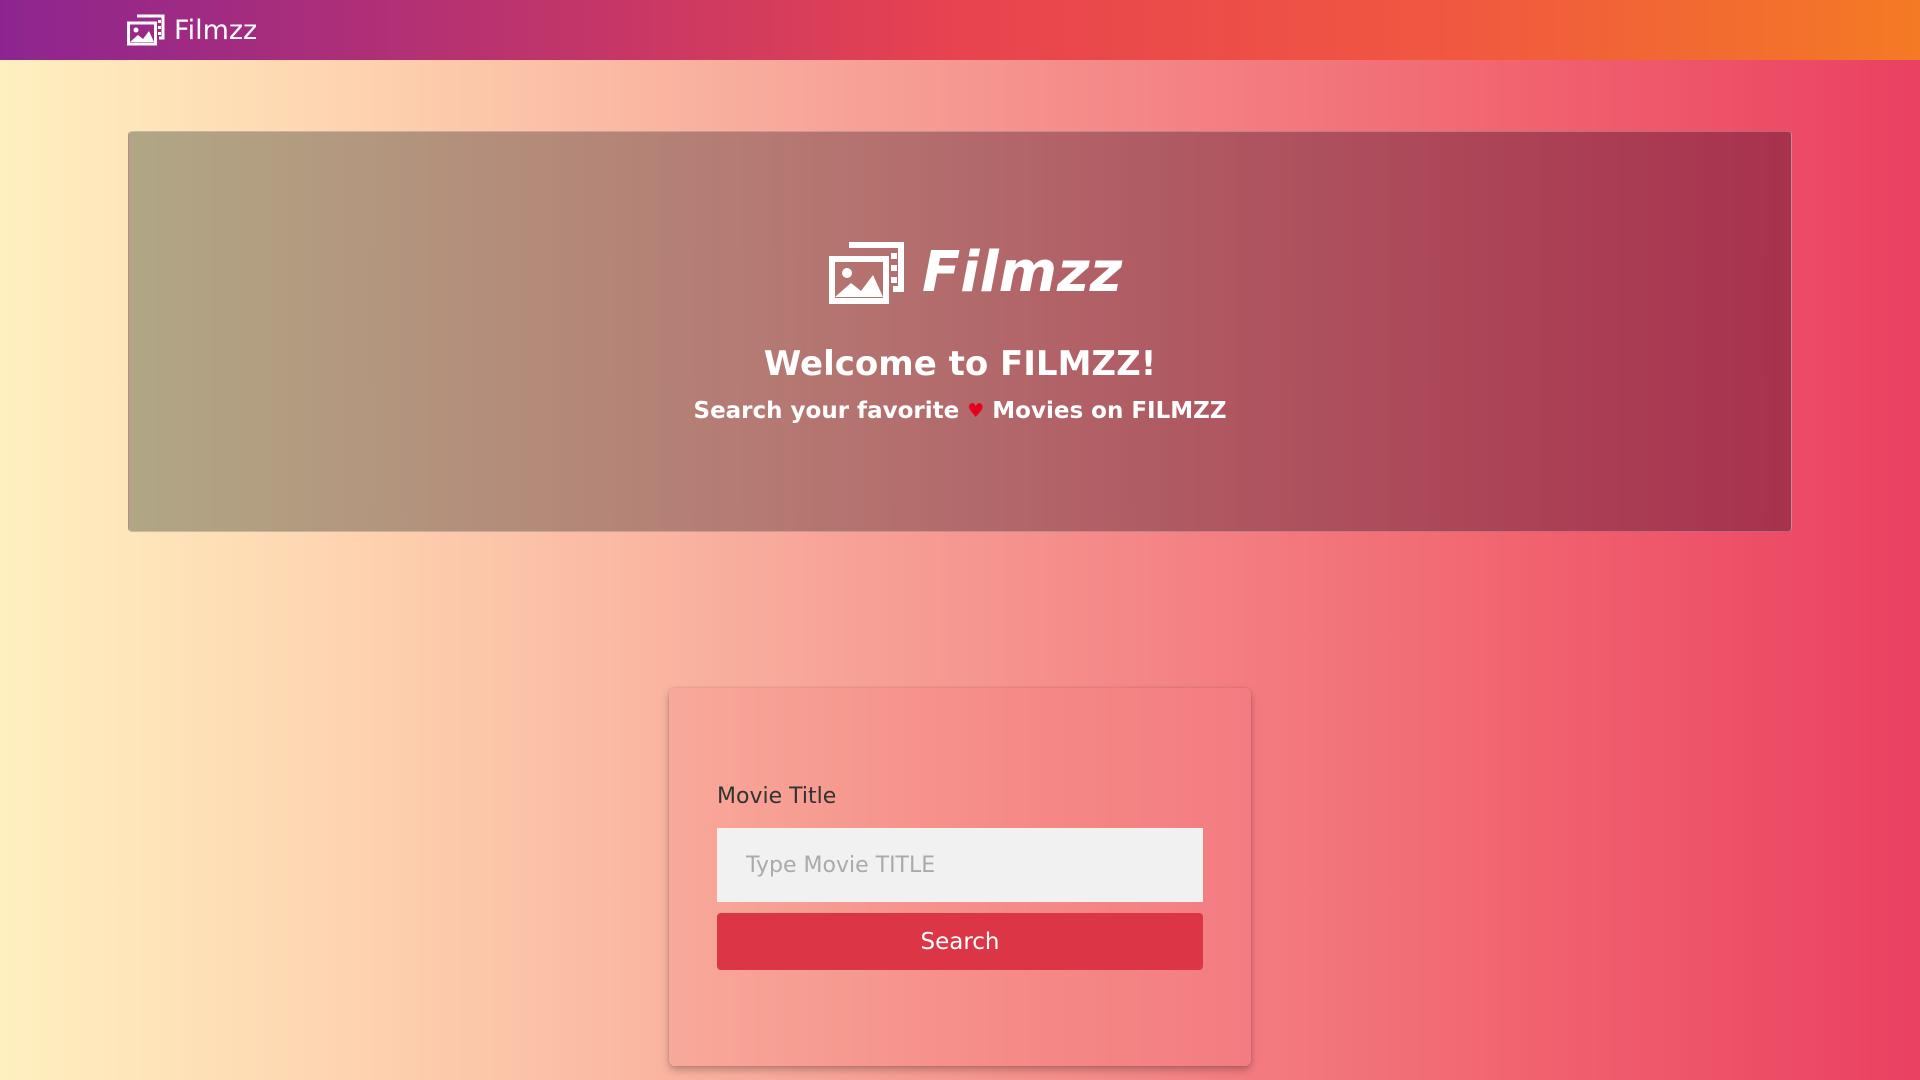 The width and height of the screenshot is (1920, 1080). Describe the element at coordinates (960, 865) in the screenshot. I see `movie-title-input` at that location.